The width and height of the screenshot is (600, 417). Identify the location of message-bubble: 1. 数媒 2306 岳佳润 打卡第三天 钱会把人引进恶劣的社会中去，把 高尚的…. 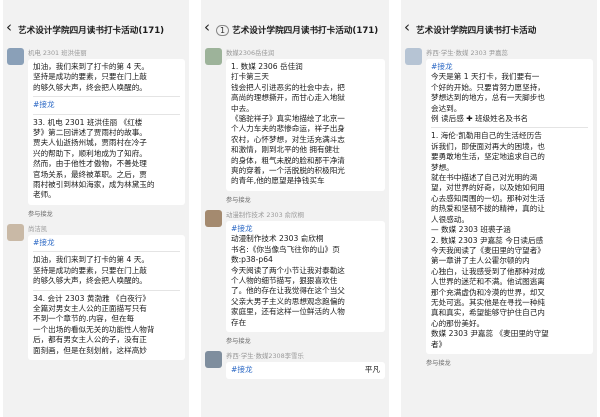
(305, 125).